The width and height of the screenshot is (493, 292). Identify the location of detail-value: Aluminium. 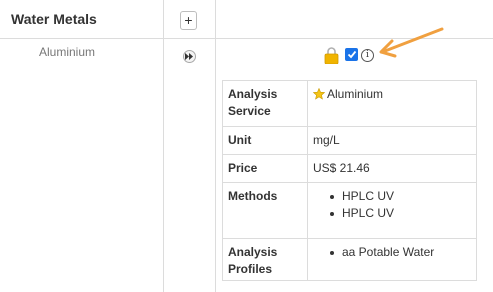
(348, 94).